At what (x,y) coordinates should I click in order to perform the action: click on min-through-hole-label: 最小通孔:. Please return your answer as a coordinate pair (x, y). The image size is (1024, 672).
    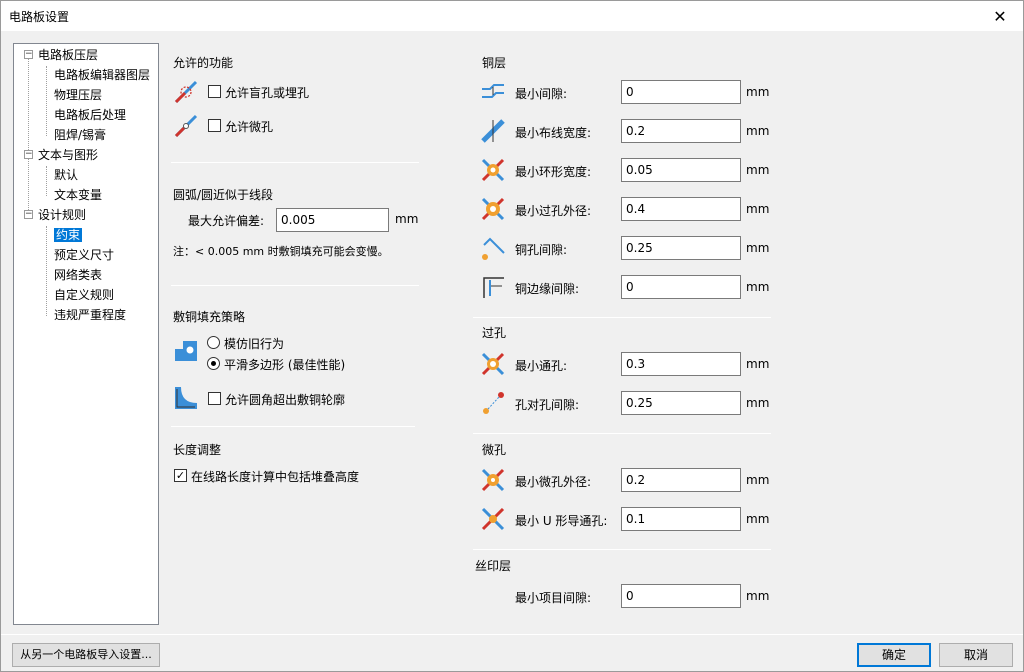
    Looking at the image, I should click on (541, 366).